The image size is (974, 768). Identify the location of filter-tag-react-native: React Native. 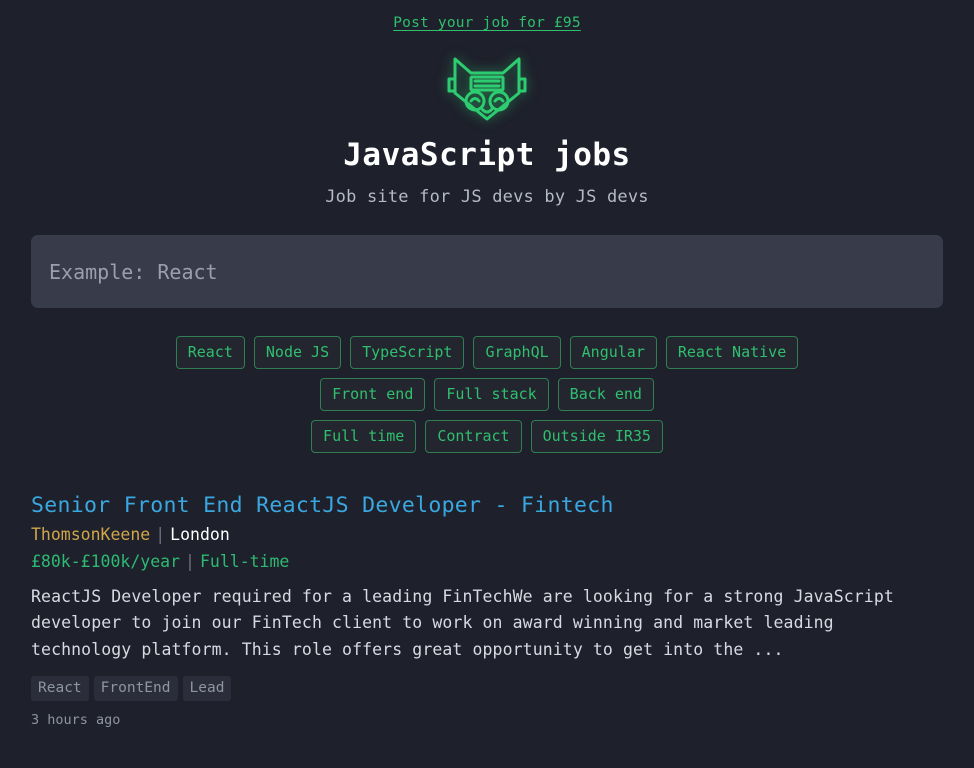
(732, 352).